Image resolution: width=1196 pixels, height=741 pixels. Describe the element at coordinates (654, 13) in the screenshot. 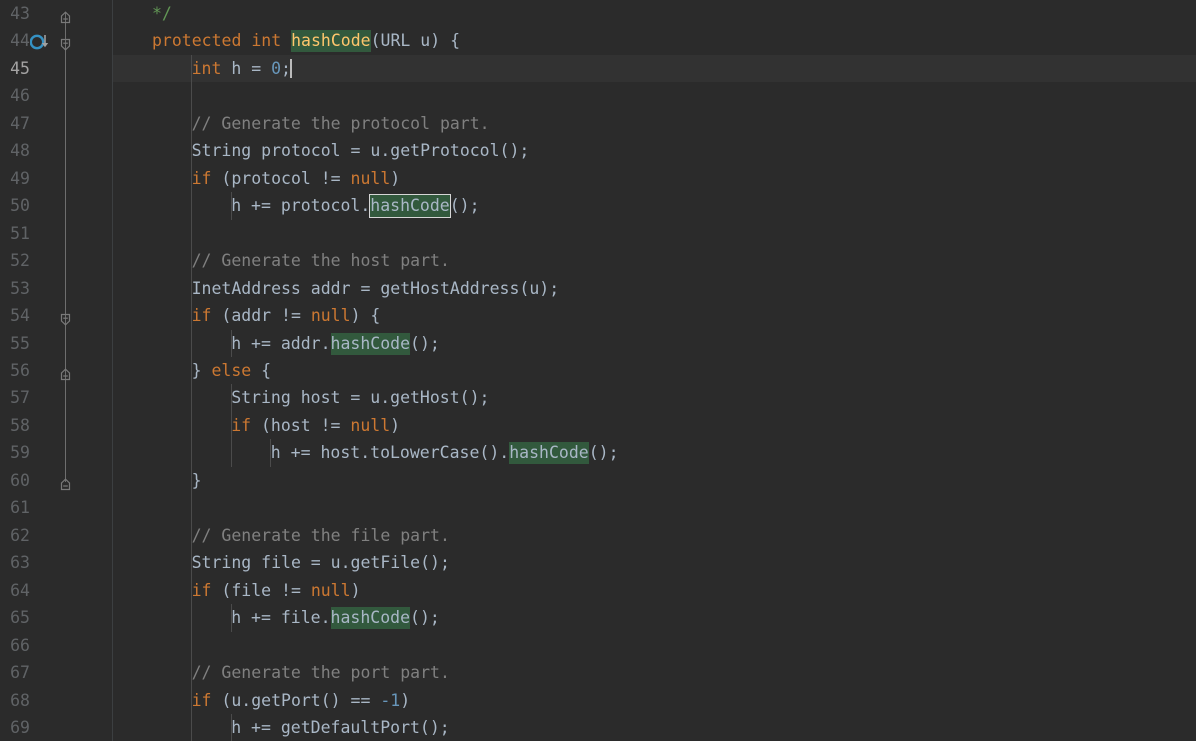

I see `code-line: */` at that location.